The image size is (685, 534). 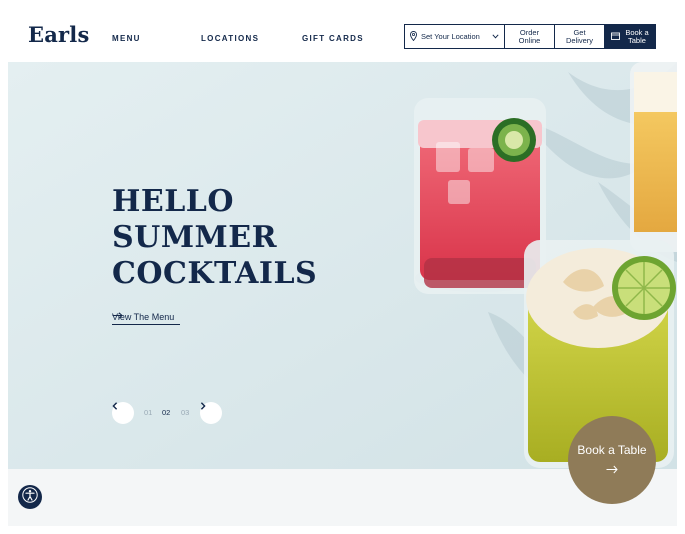 I want to click on pagination-02-active: 02, so click(x=166, y=412).